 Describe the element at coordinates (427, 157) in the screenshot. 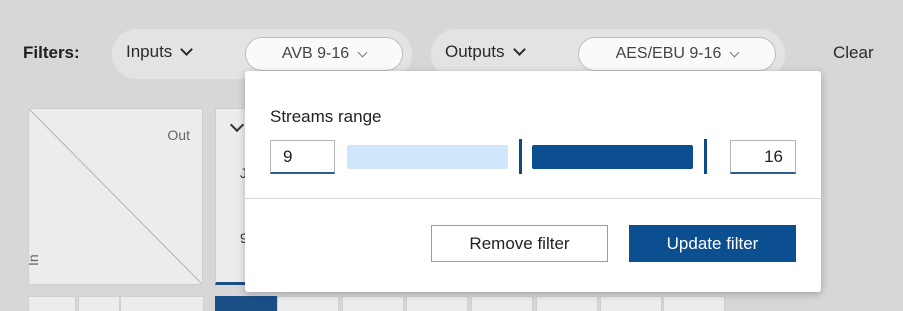

I see `range-slider-track-inactive` at that location.